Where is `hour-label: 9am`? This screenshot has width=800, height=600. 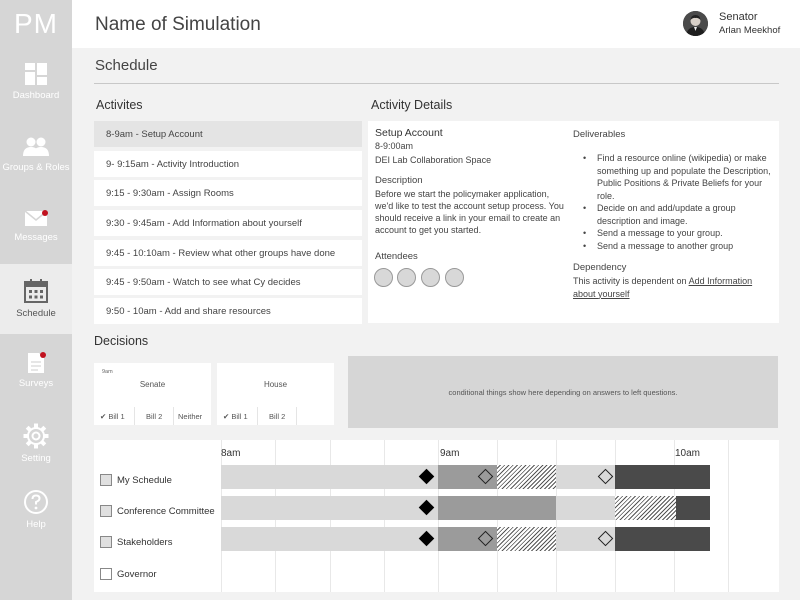 hour-label: 9am is located at coordinates (450, 453).